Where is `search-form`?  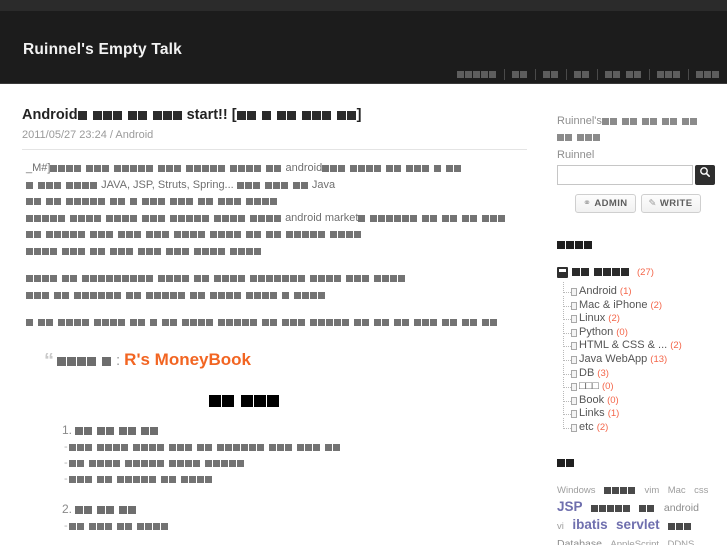 search-form is located at coordinates (637, 175).